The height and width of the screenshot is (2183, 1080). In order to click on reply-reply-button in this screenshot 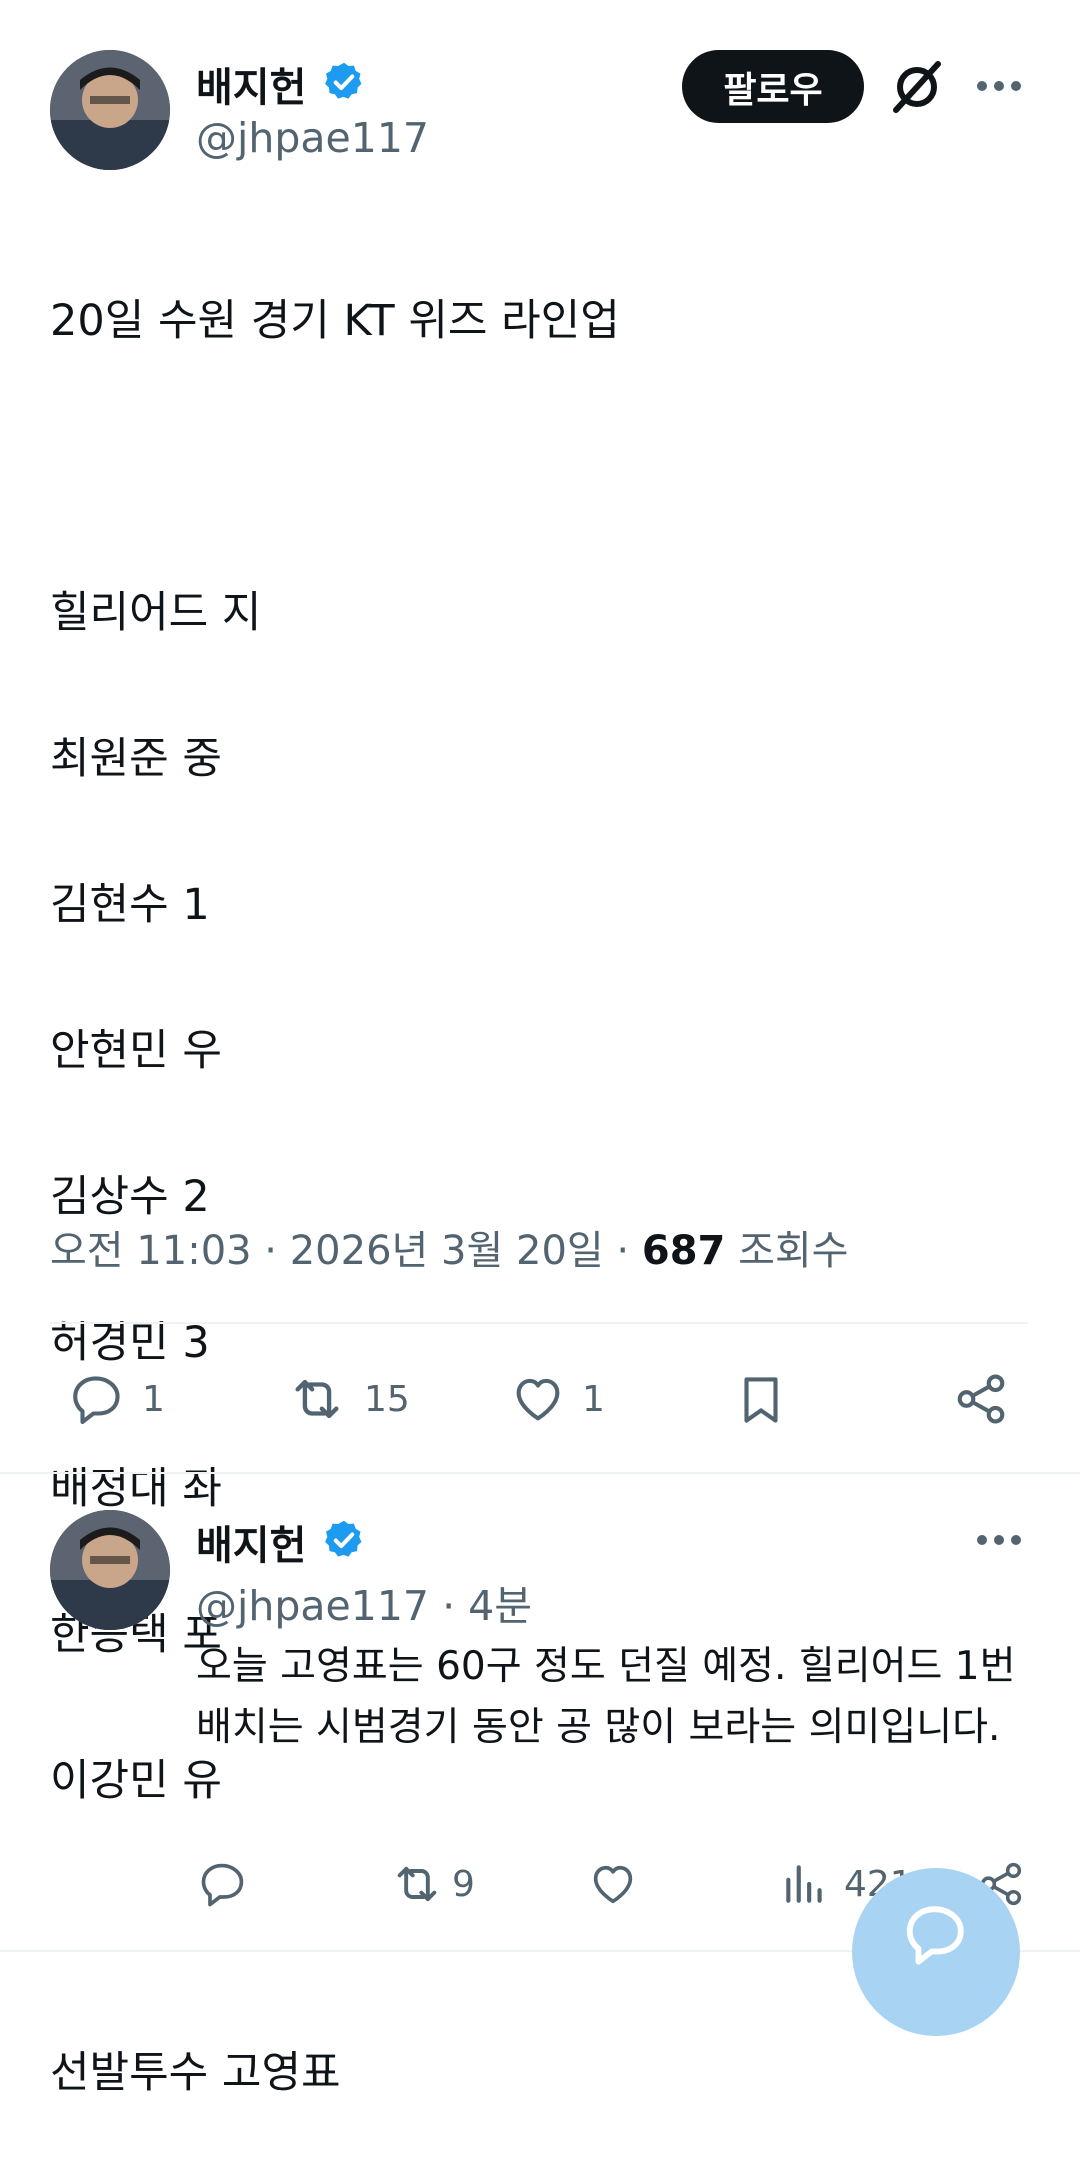, I will do `click(230, 1884)`.